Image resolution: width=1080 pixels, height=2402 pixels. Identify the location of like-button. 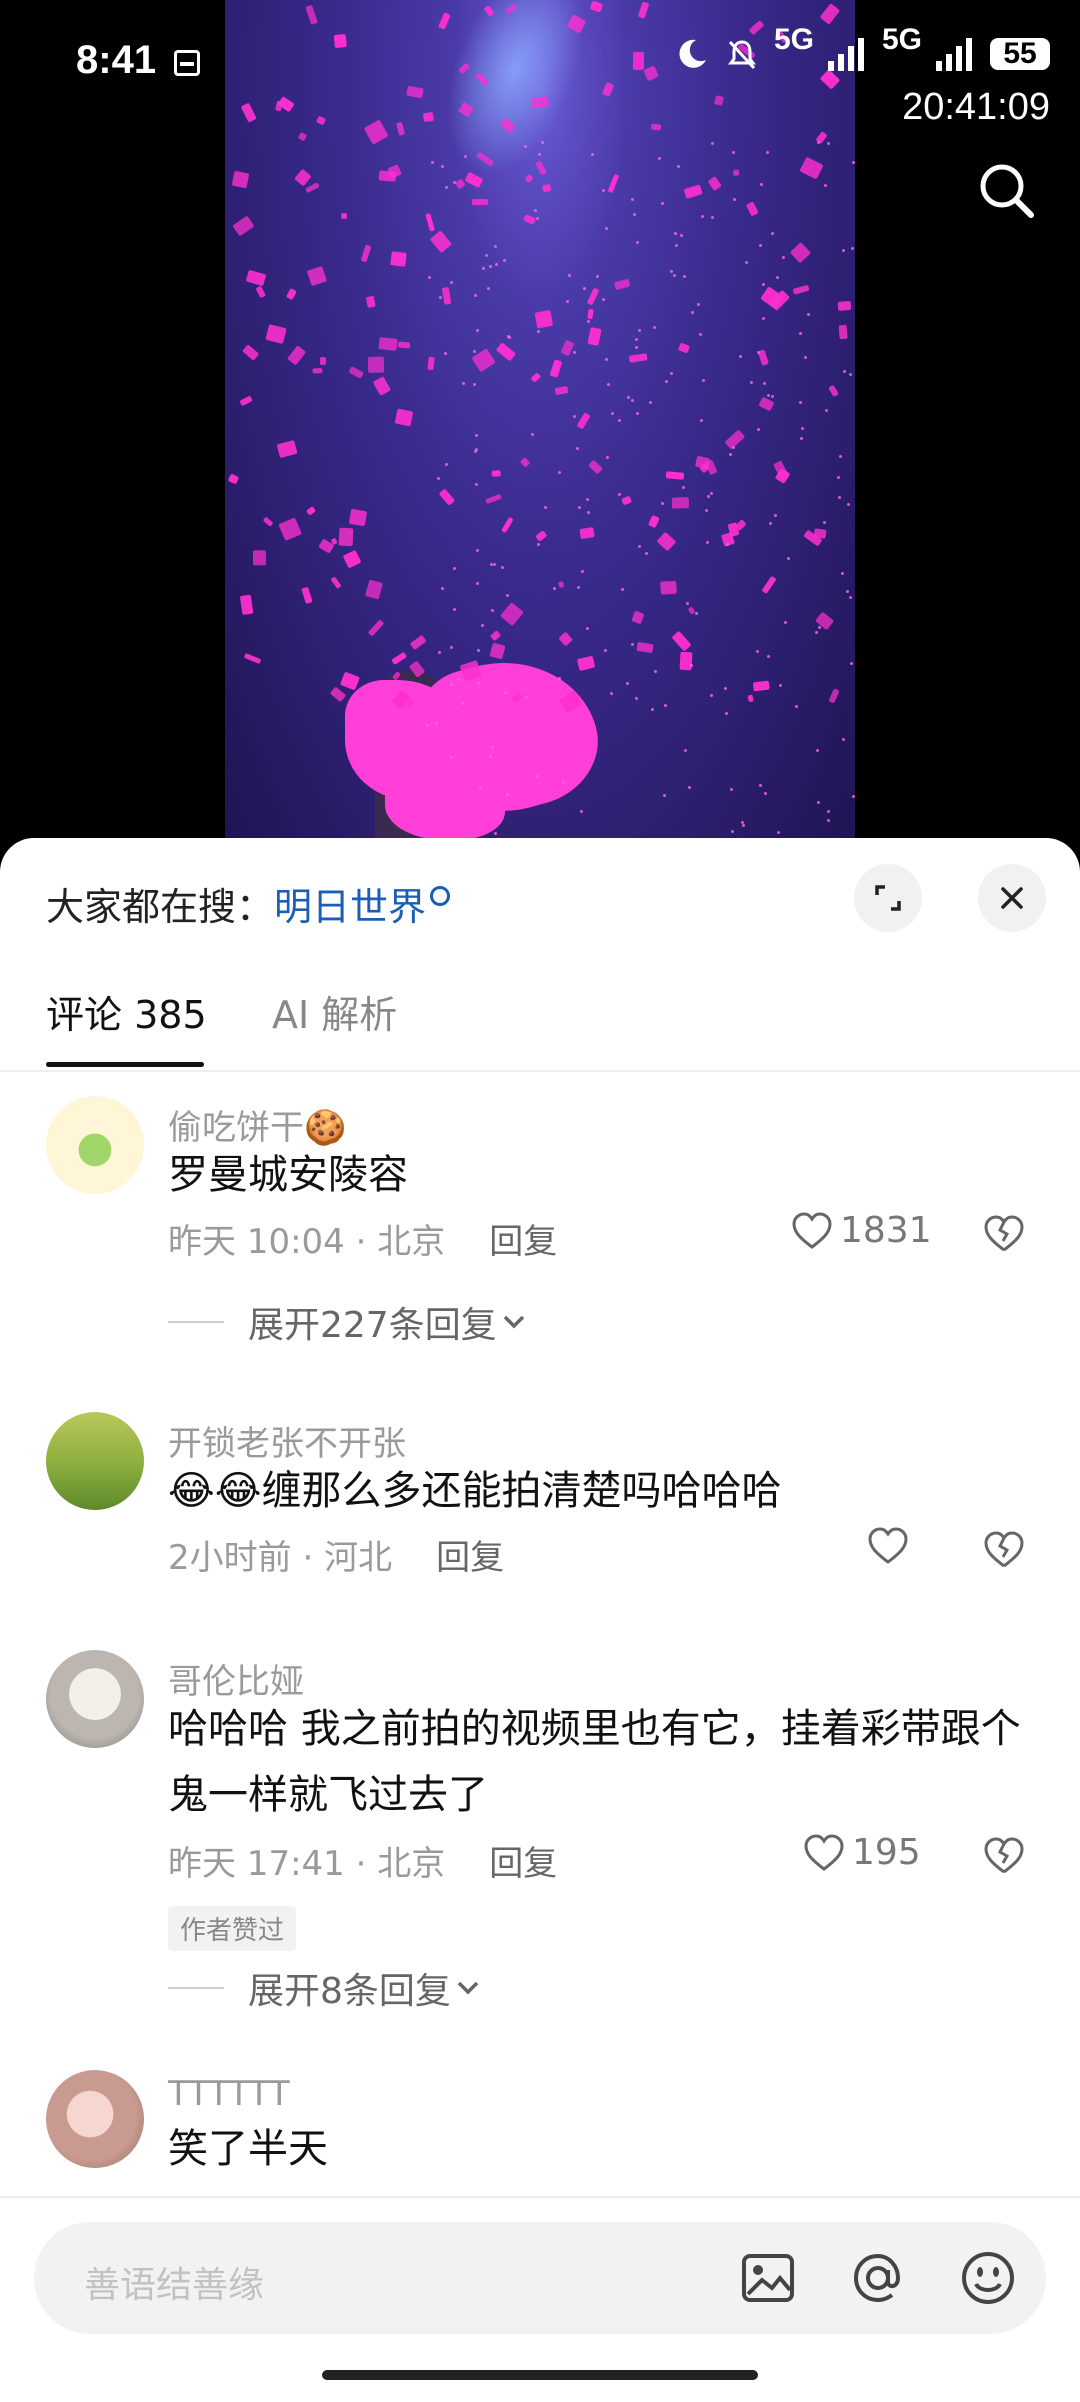
(891, 1546).